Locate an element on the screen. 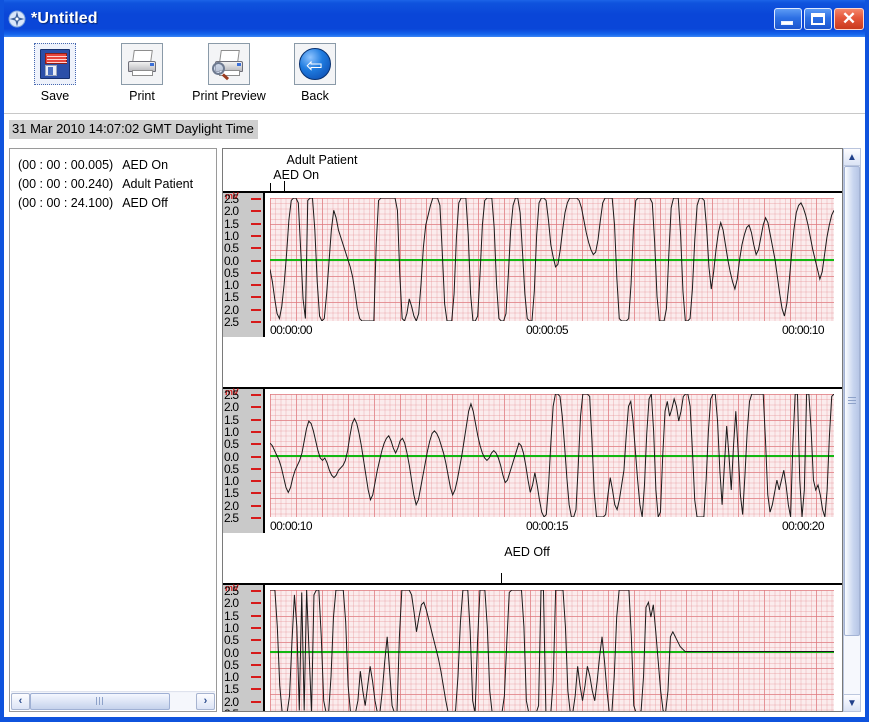  recording-date-bar: 31 Mar 2010 14:07:02 GMT Daylight Time is located at coordinates (434, 129).